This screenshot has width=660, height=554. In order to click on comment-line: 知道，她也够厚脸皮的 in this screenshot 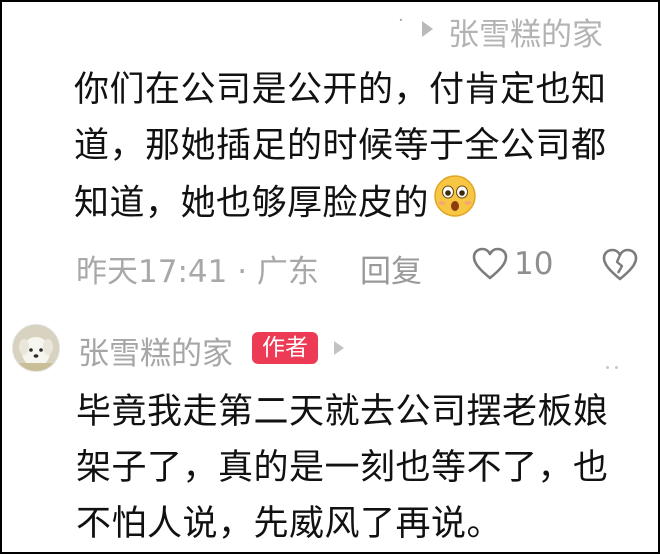, I will do `click(252, 203)`.